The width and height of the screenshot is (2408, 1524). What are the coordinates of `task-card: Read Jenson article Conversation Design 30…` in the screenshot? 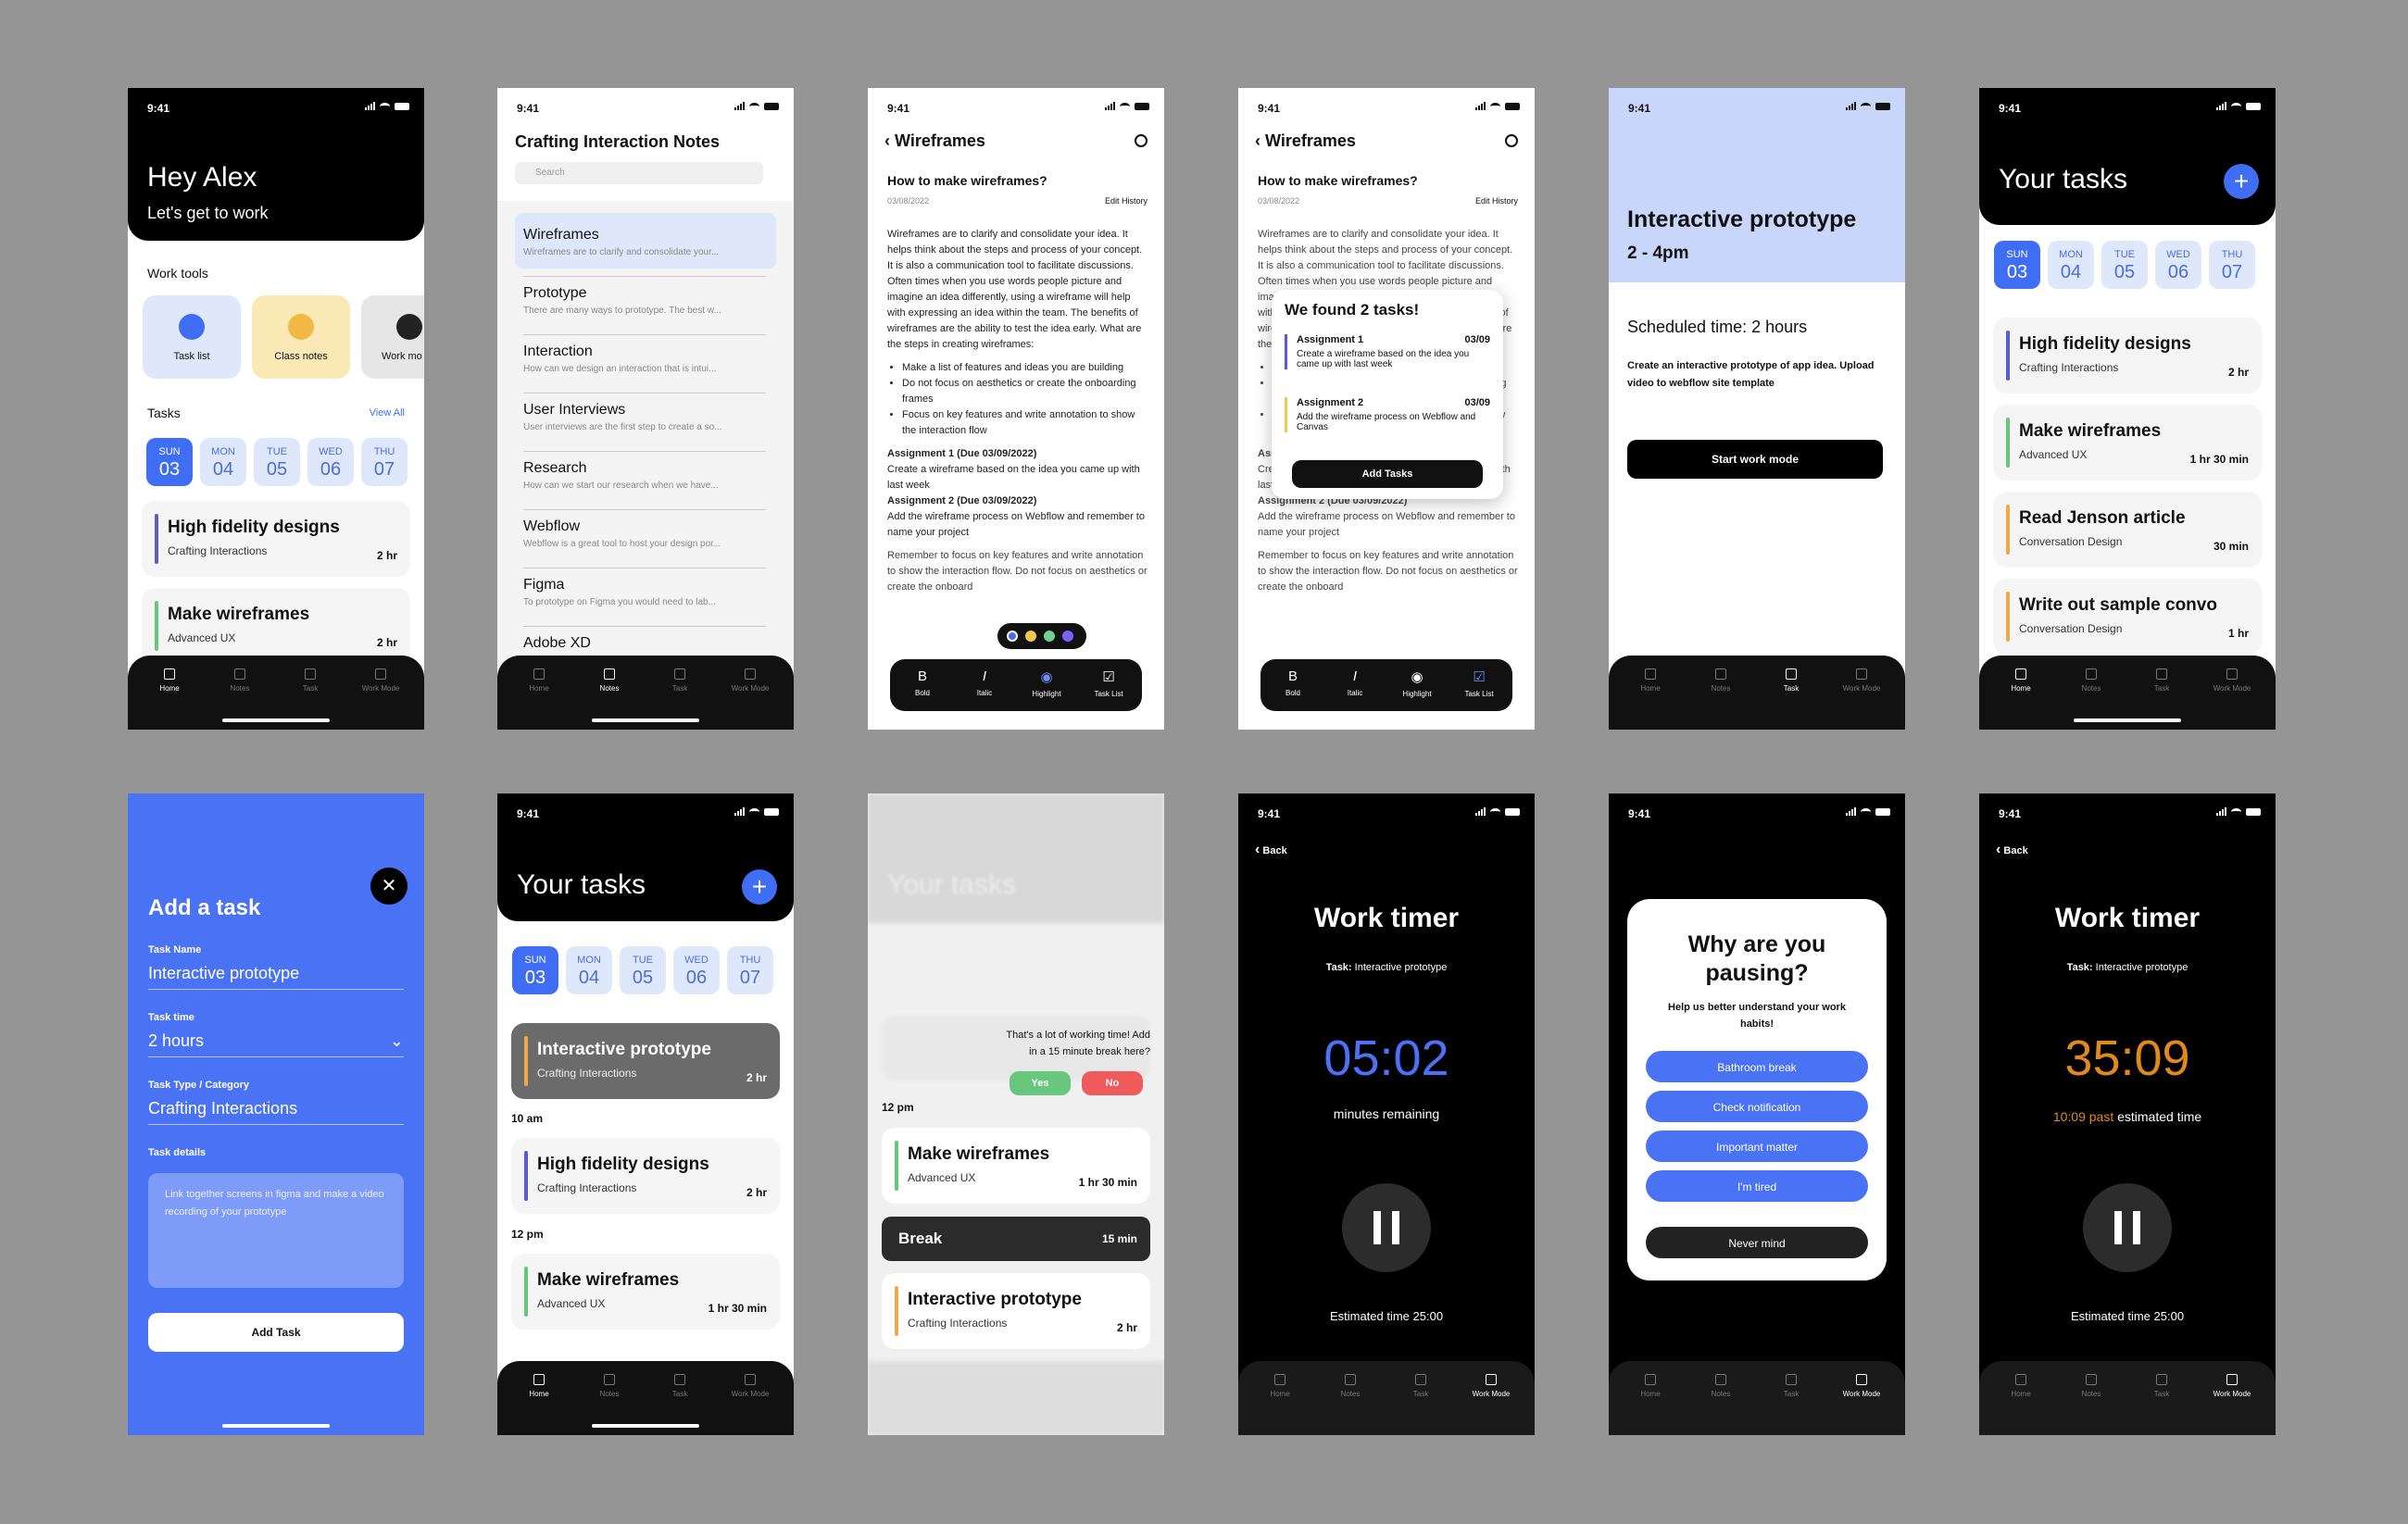 It's located at (2127, 530).